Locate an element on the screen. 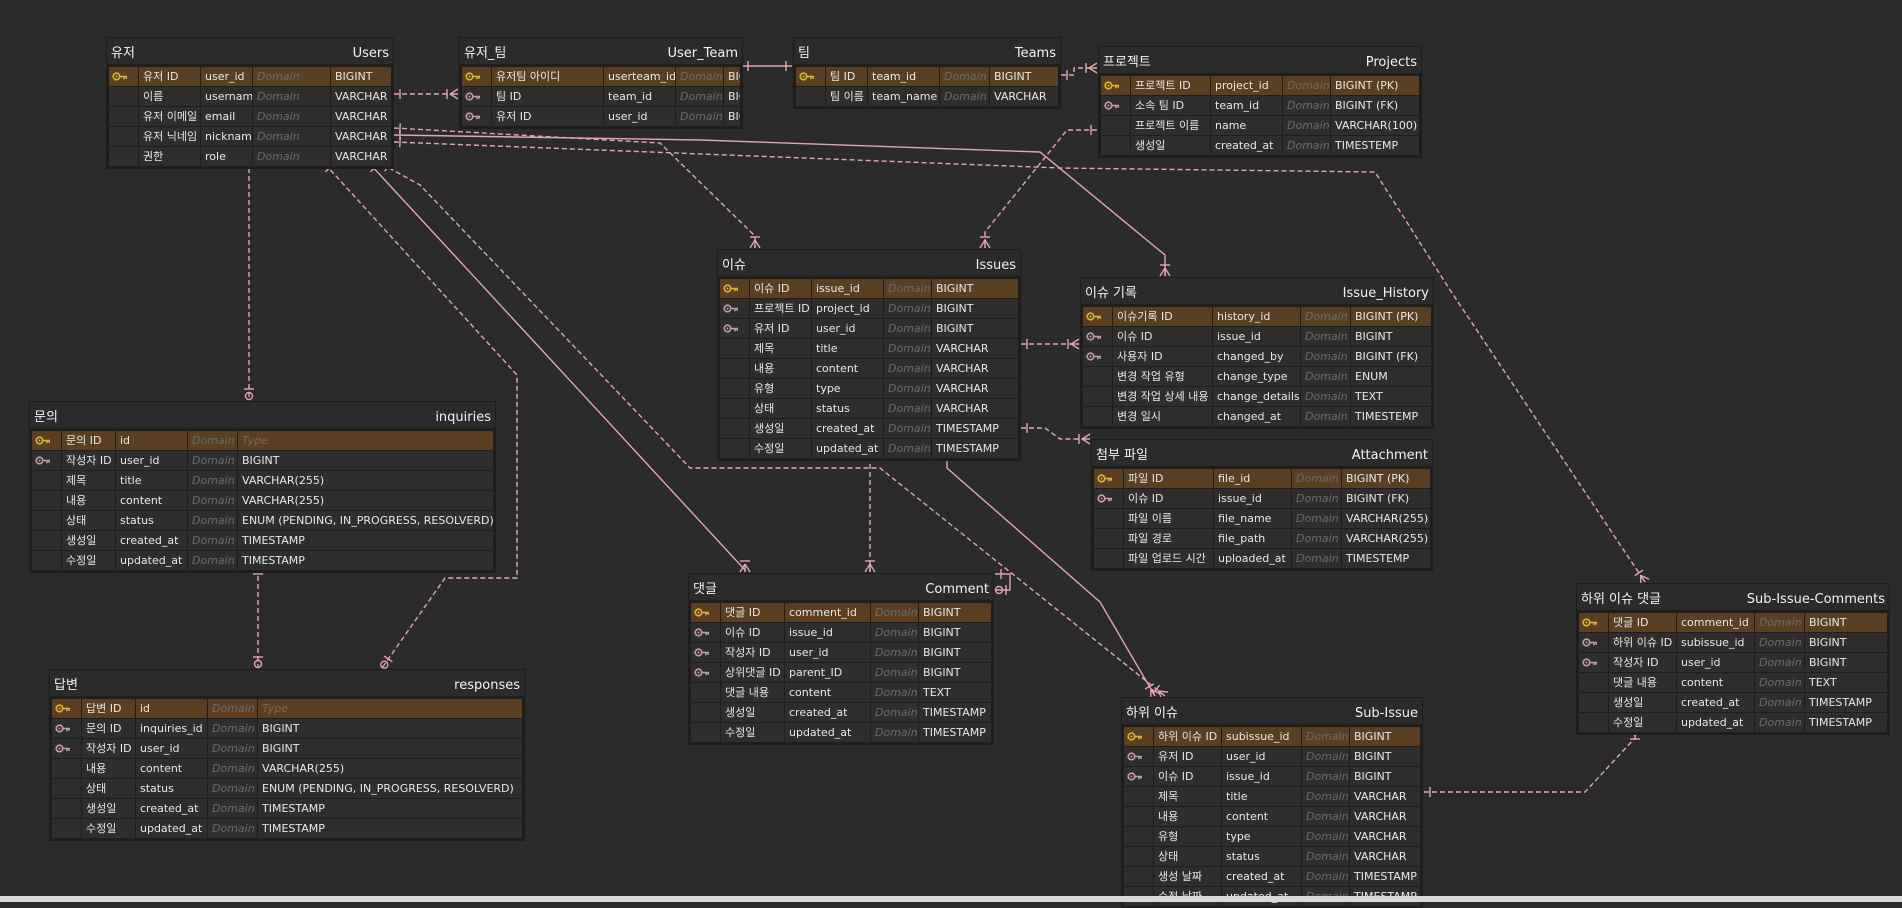  attribute-column-name: team_id is located at coordinates (1247, 105).